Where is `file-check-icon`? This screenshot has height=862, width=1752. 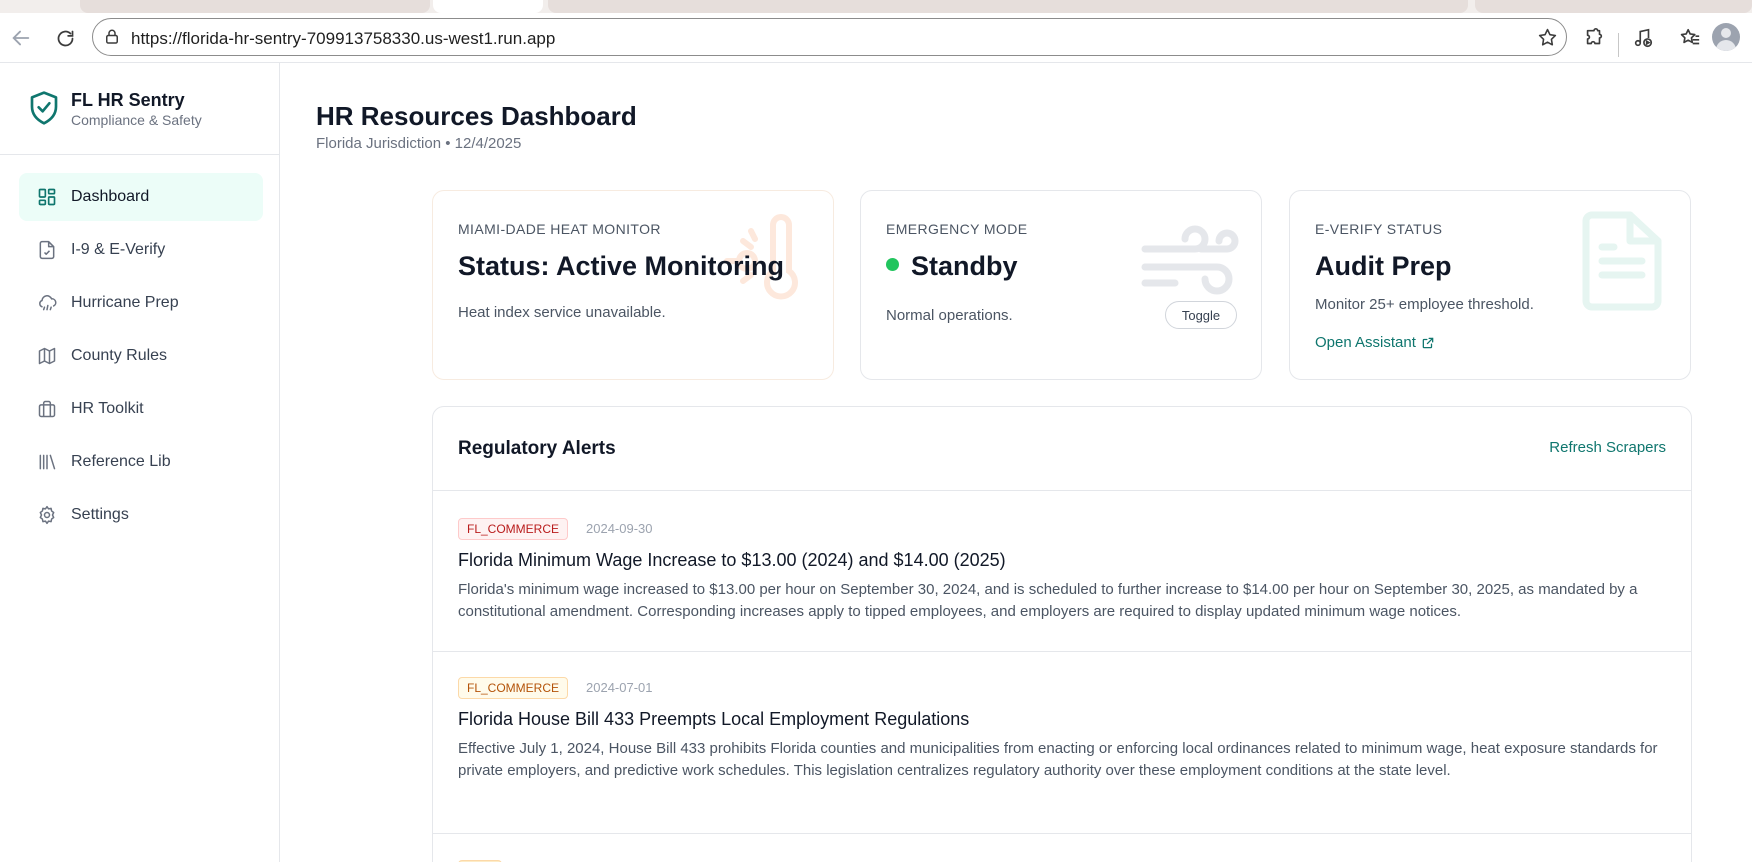
file-check-icon is located at coordinates (47, 250).